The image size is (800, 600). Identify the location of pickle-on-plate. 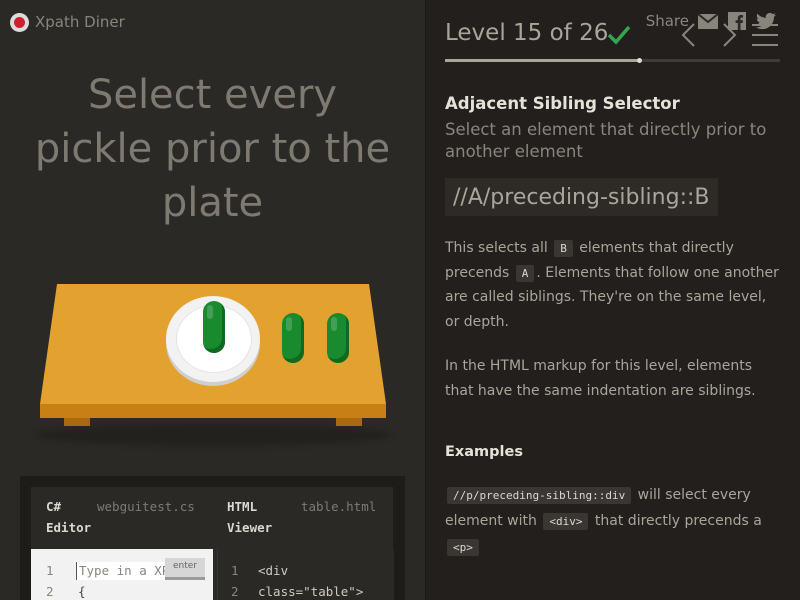
(214, 327).